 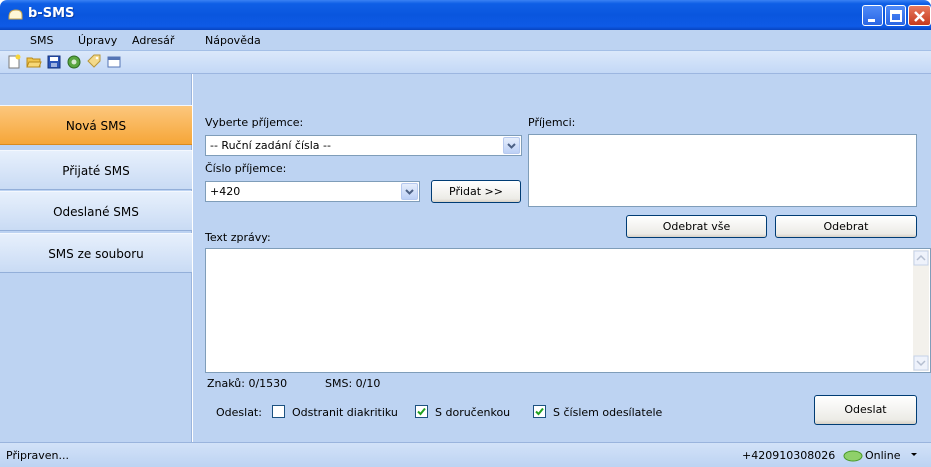 I want to click on close-button, so click(x=919, y=15).